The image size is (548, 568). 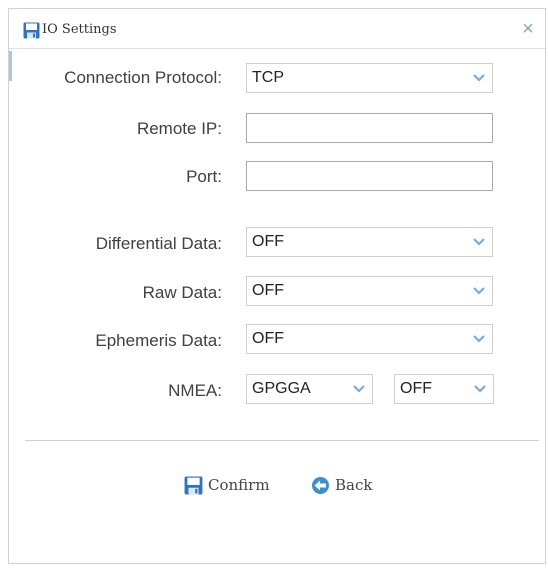 I want to click on port-label: Port:, so click(x=204, y=176).